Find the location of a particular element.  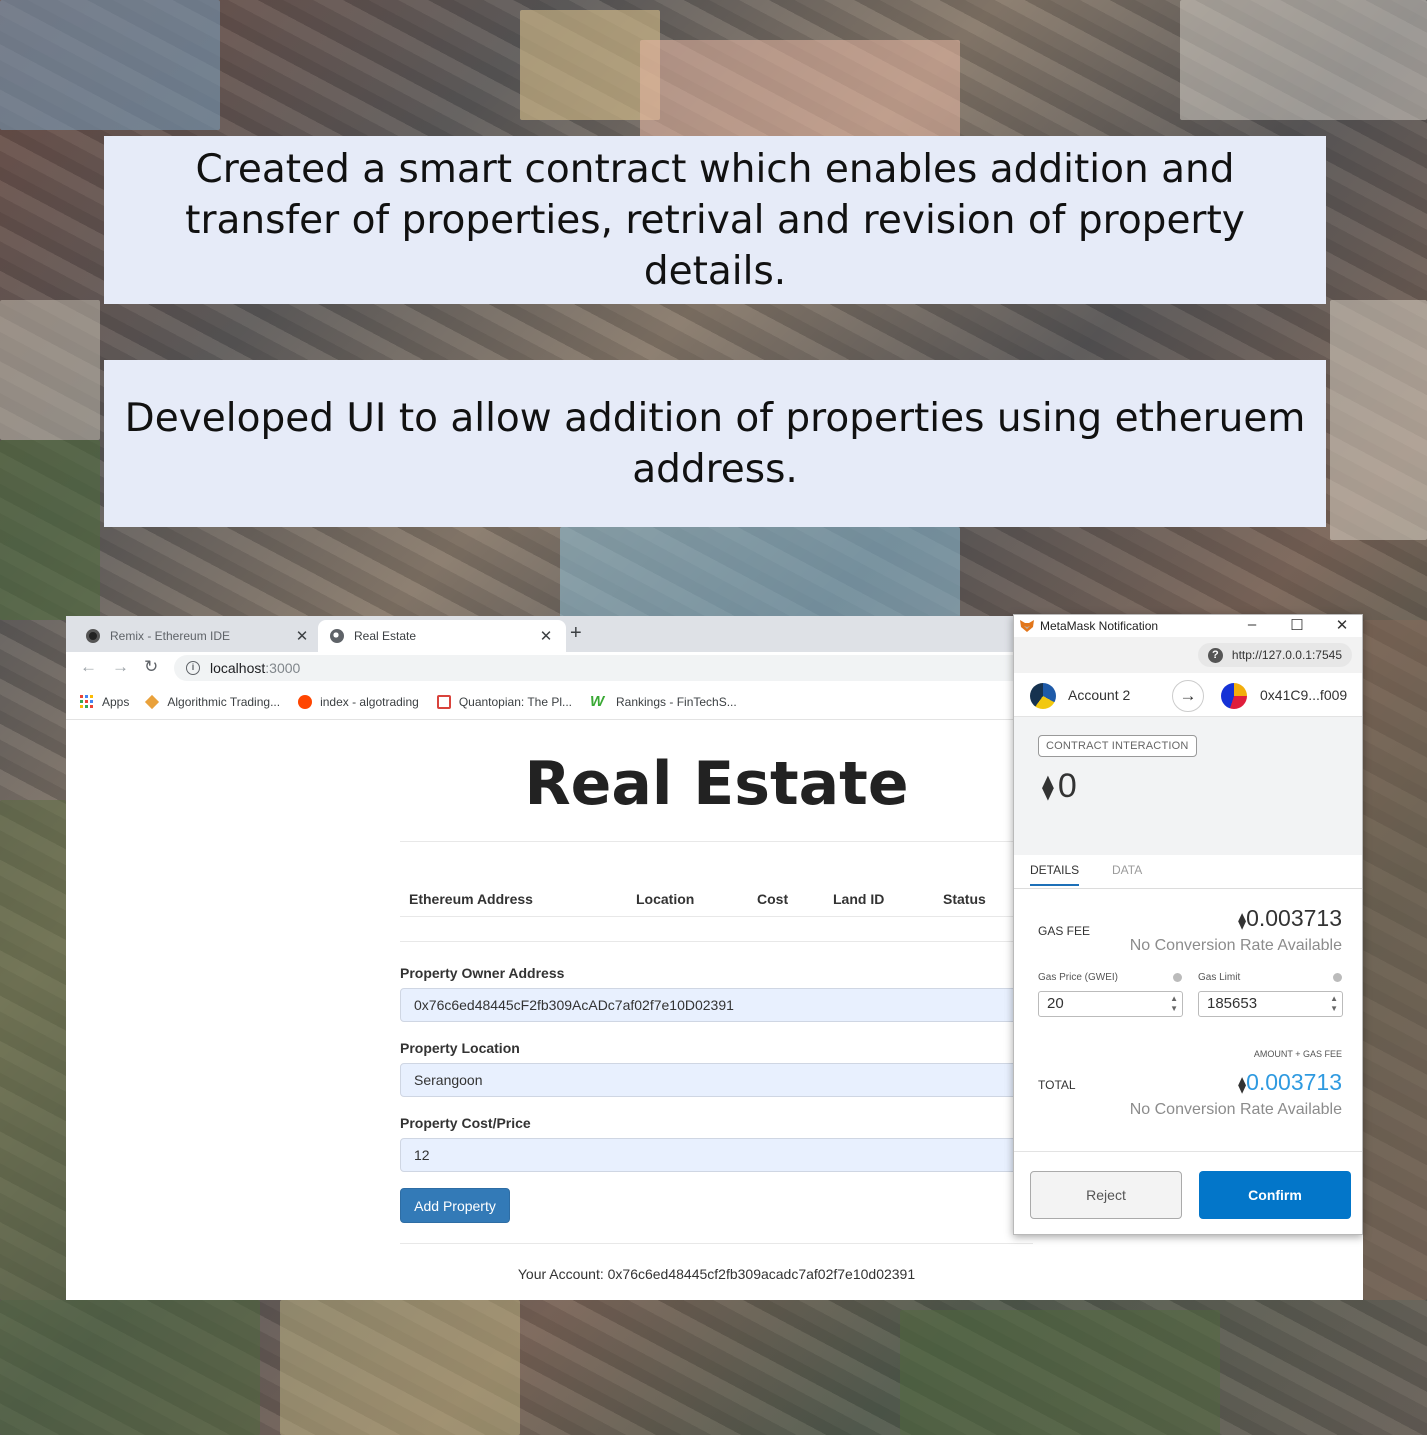

quantopian-icon is located at coordinates (443, 701).